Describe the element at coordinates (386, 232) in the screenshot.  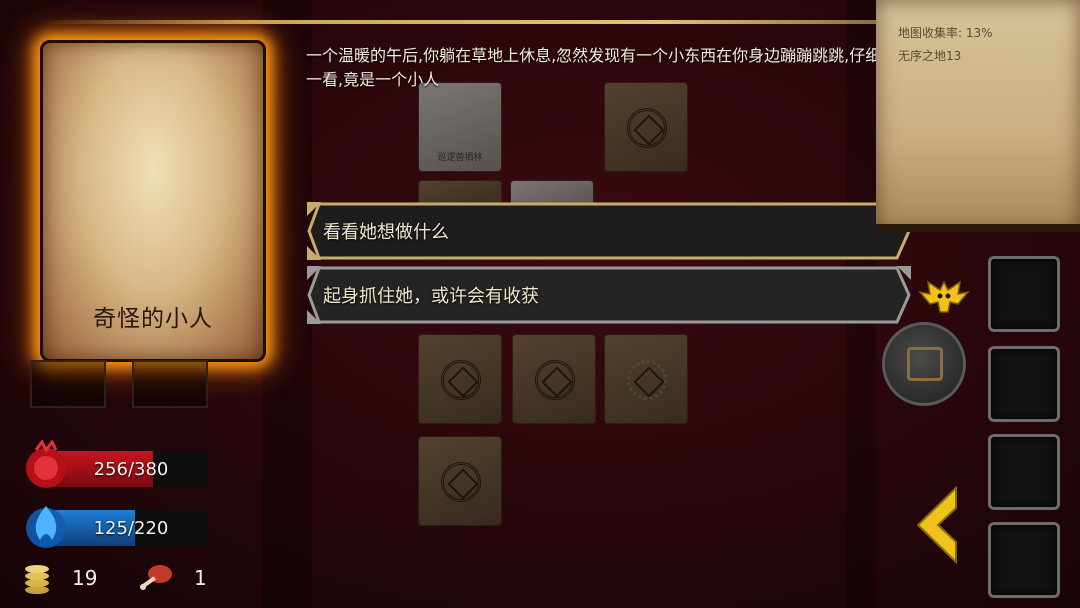
I see `choice-label: 看看她想做什么` at that location.